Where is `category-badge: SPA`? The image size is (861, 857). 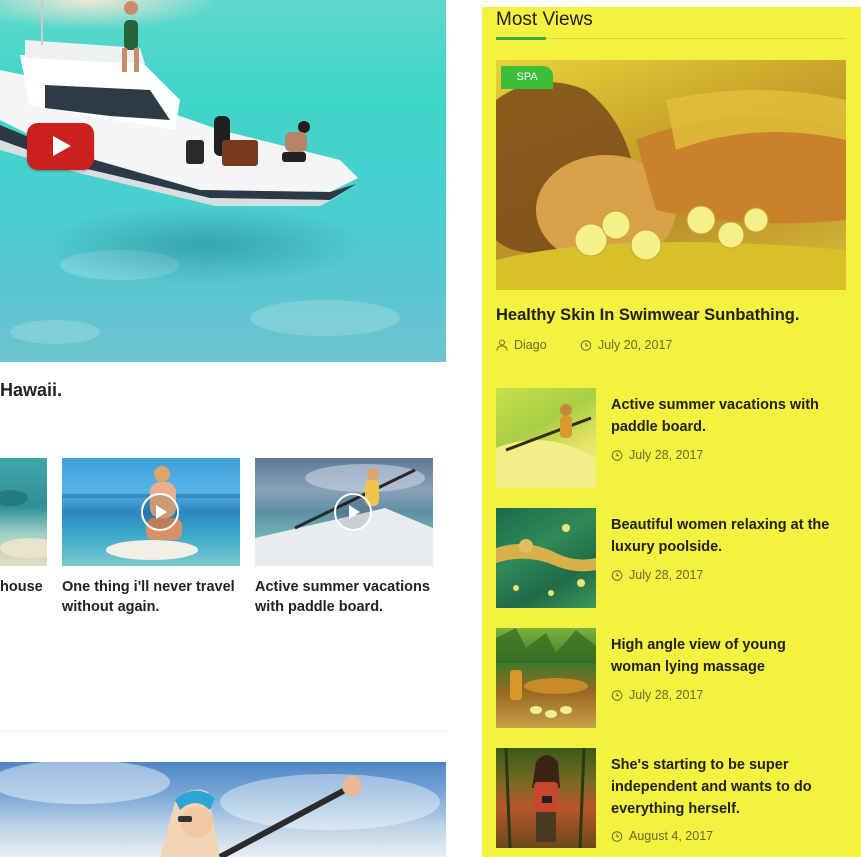
category-badge: SPA is located at coordinates (527, 77).